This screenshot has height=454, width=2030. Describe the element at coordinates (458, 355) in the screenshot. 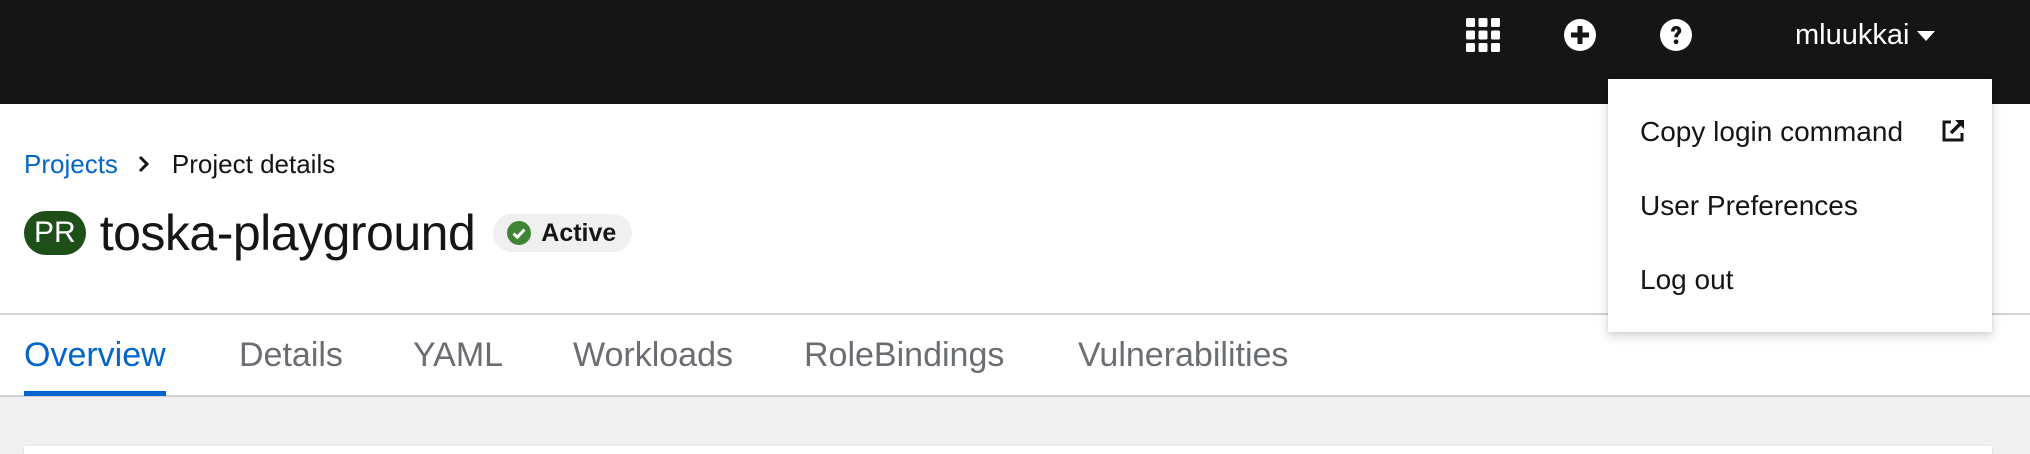

I see `tab-yaml: YAML` at that location.